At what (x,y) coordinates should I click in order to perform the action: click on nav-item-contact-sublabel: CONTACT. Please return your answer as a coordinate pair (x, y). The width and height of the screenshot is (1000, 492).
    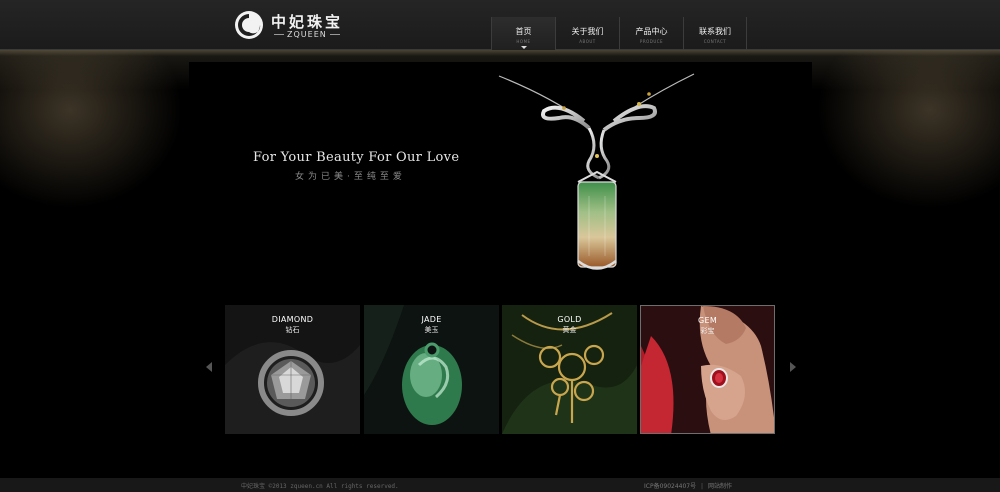
    Looking at the image, I should click on (715, 41).